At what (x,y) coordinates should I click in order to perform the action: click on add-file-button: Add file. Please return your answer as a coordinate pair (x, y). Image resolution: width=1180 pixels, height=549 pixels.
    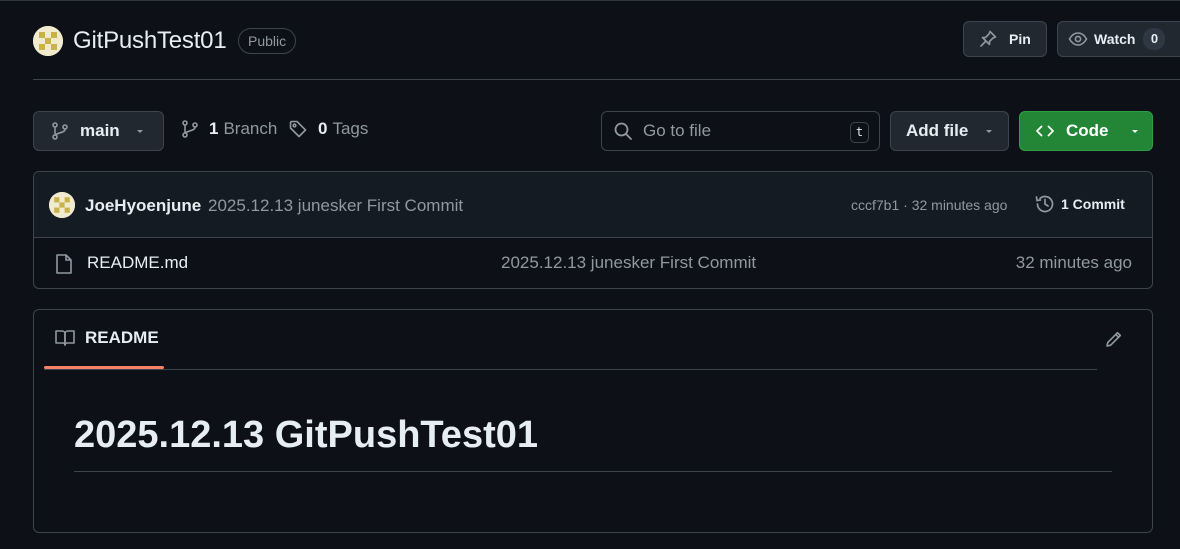
    Looking at the image, I should click on (949, 131).